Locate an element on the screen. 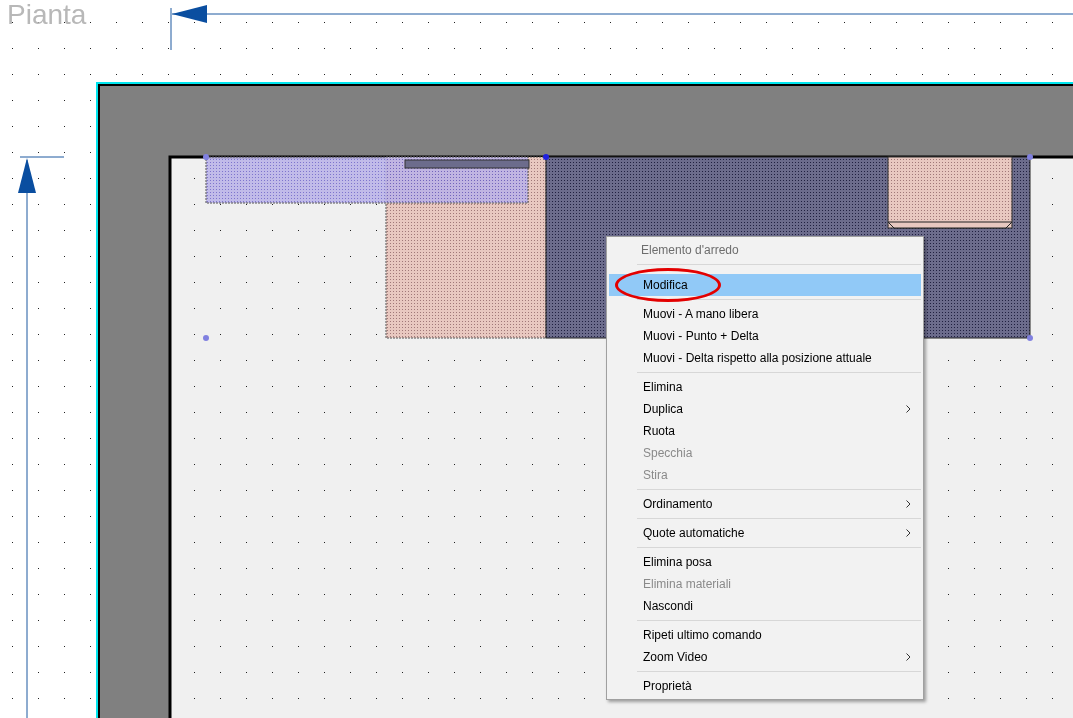  menu-item: Duplica is located at coordinates (765, 409).